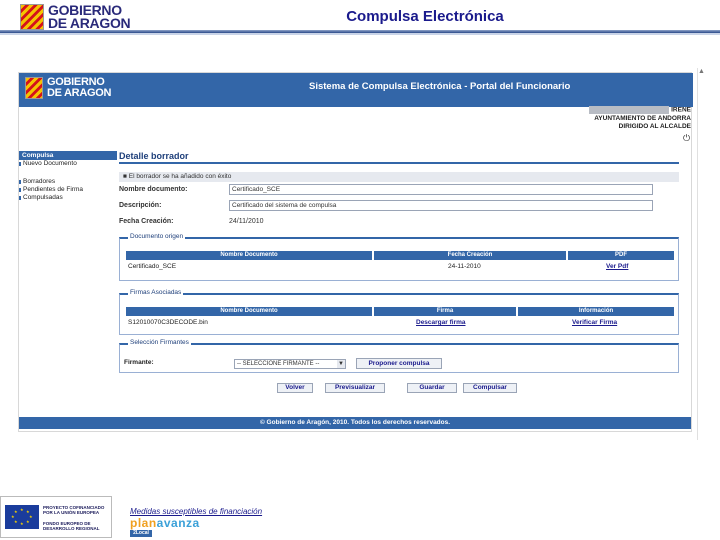 This screenshot has height=540, width=720. Describe the element at coordinates (71, 528) in the screenshot. I see `eu-text-line4: DESARROLLO REGIONAL` at that location.